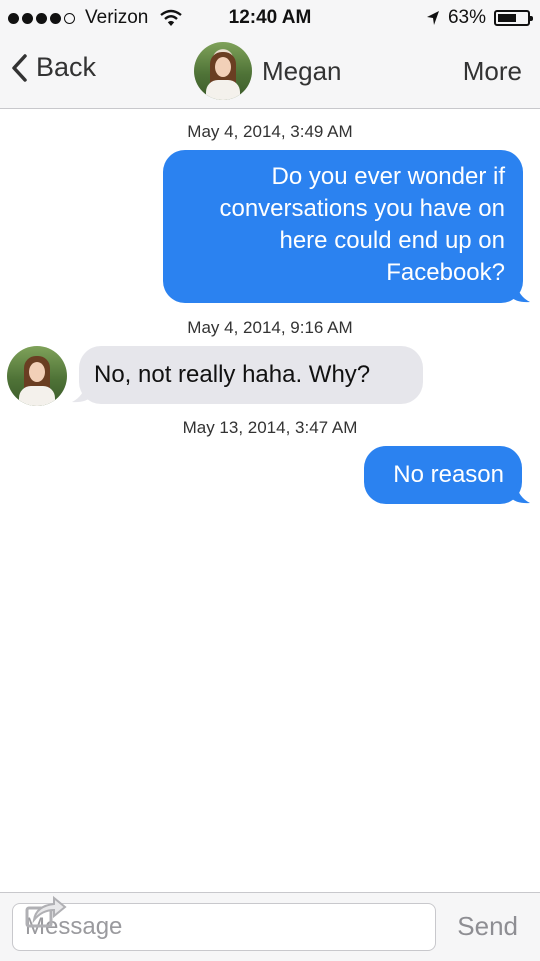 The width and height of the screenshot is (540, 961). I want to click on outgoing-message-bubble: No reason, so click(443, 475).